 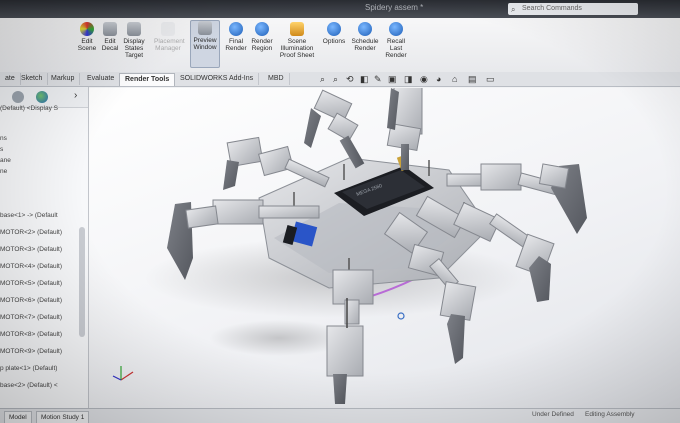 What do you see at coordinates (134, 48) in the screenshot?
I see `display-states-label: Display States Target` at bounding box center [134, 48].